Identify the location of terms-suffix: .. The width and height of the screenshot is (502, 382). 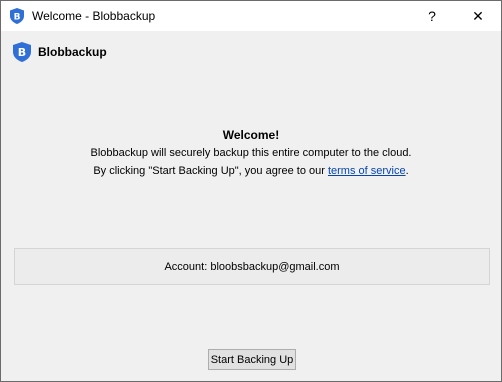
(407, 171).